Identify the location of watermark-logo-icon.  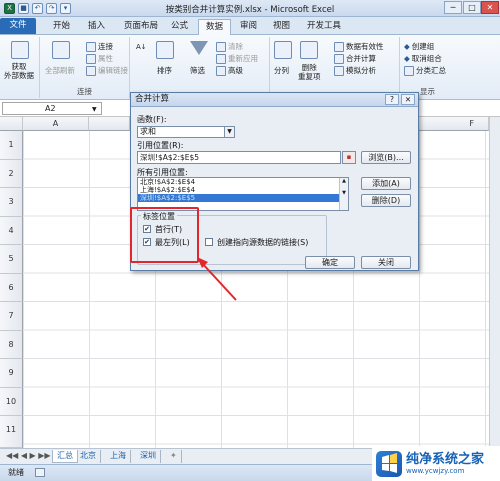
(389, 463).